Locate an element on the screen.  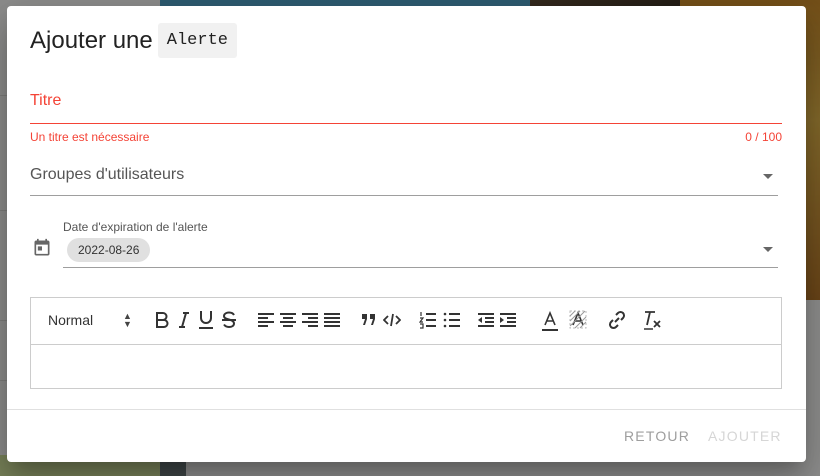
strike-icon is located at coordinates (229, 320).